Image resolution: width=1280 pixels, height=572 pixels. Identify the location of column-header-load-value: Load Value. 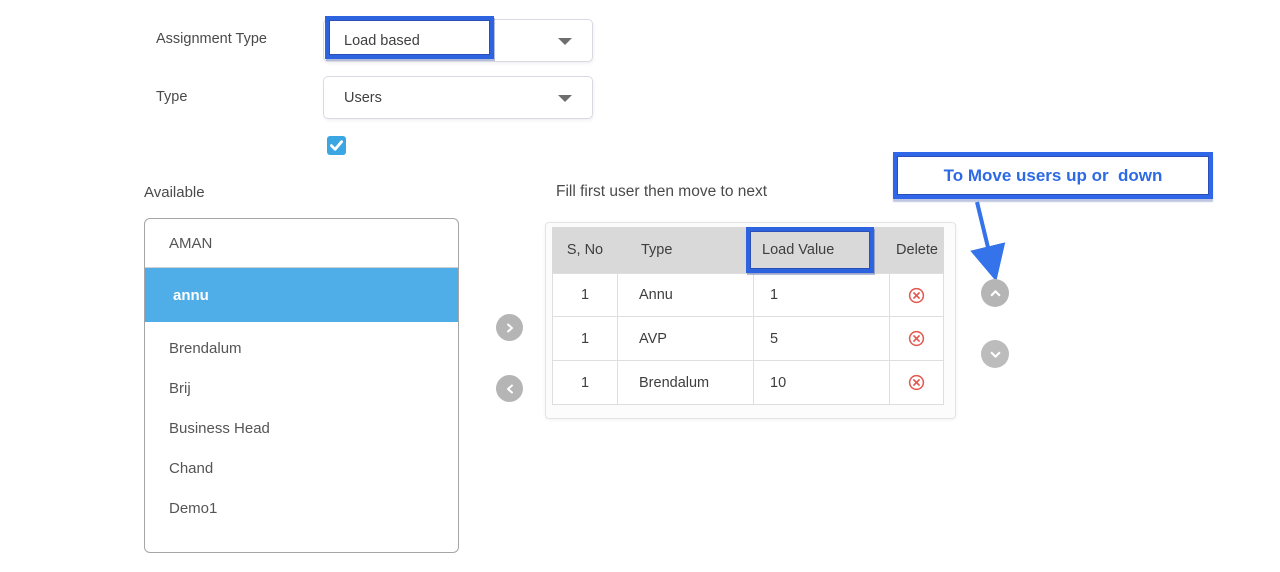
(798, 250).